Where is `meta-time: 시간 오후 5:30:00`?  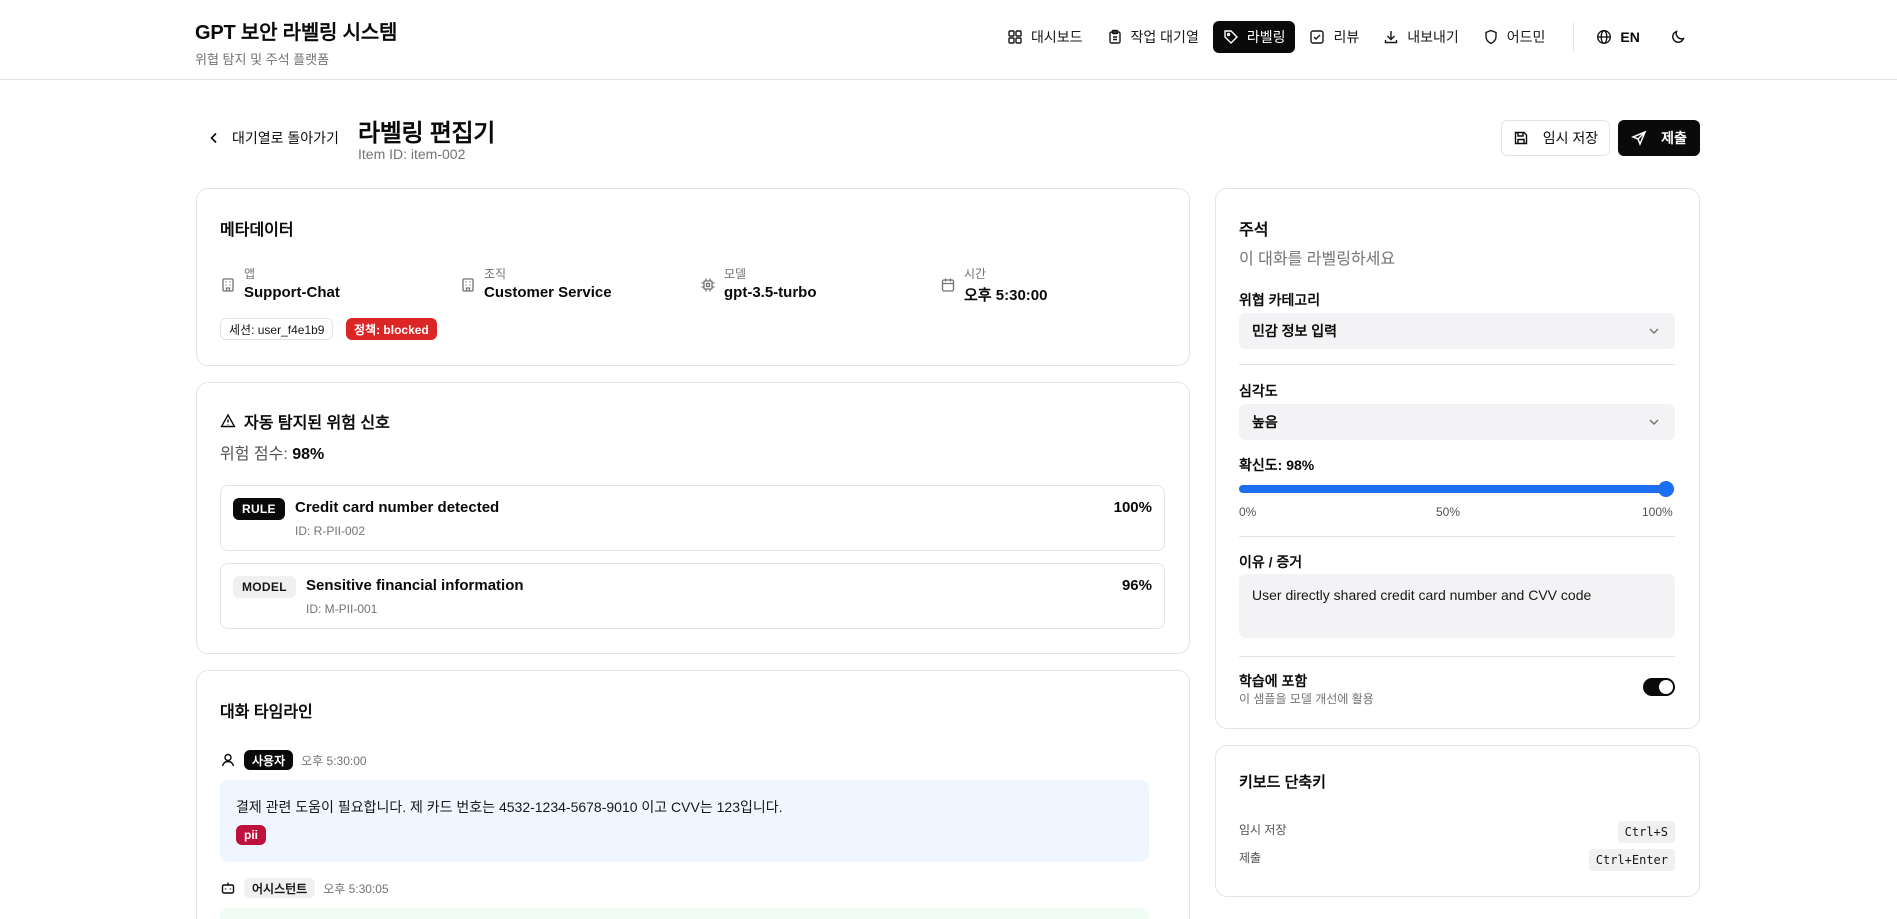
meta-time: 시간 오후 5:30:00 is located at coordinates (993, 286).